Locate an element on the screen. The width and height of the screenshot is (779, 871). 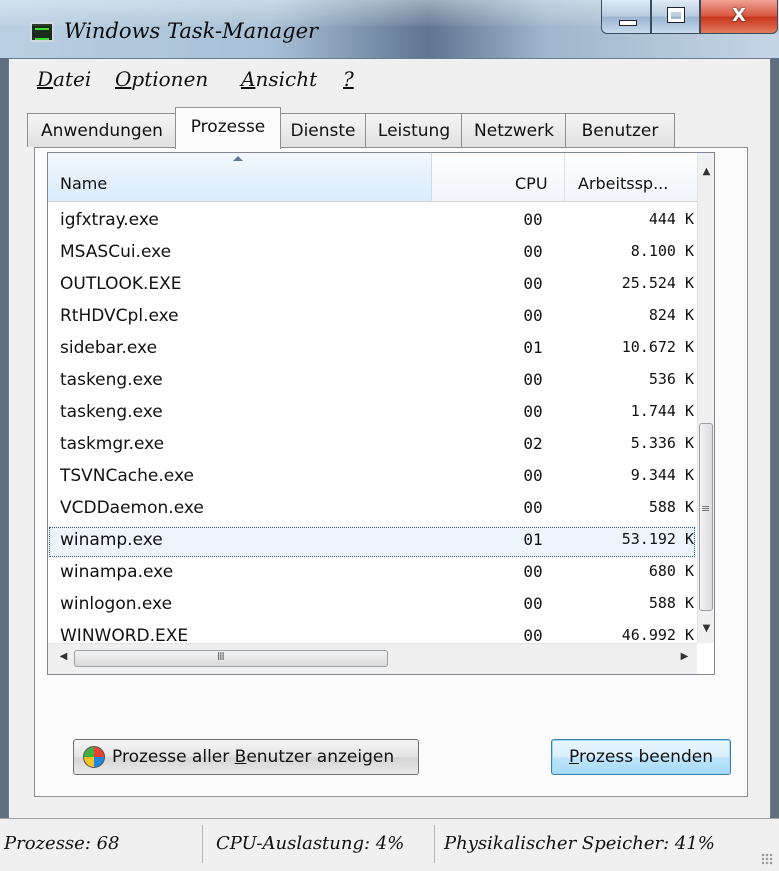
table-row: winamp.exe 01 53.192 K is located at coordinates (372, 542).